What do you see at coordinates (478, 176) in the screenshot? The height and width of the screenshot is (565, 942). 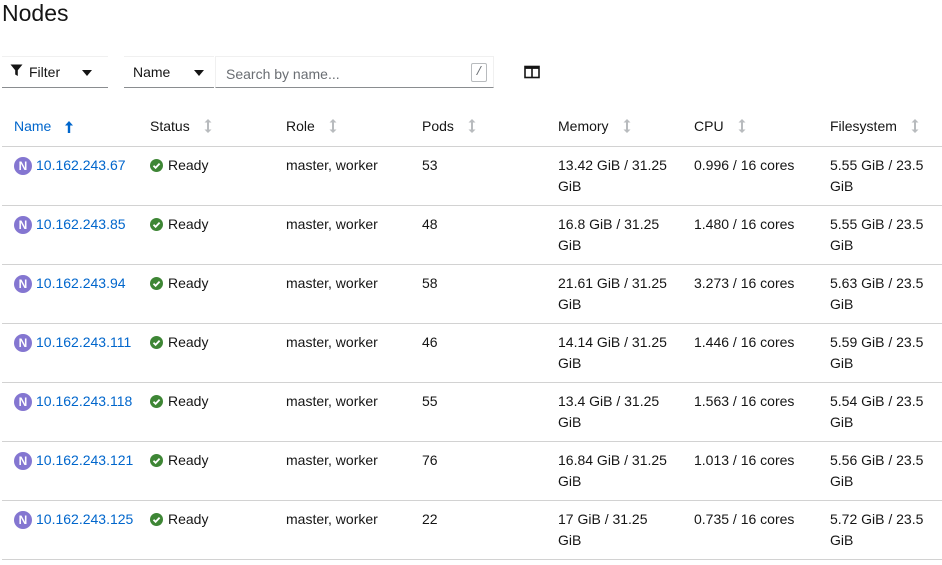 I see `cell-pods: 53` at bounding box center [478, 176].